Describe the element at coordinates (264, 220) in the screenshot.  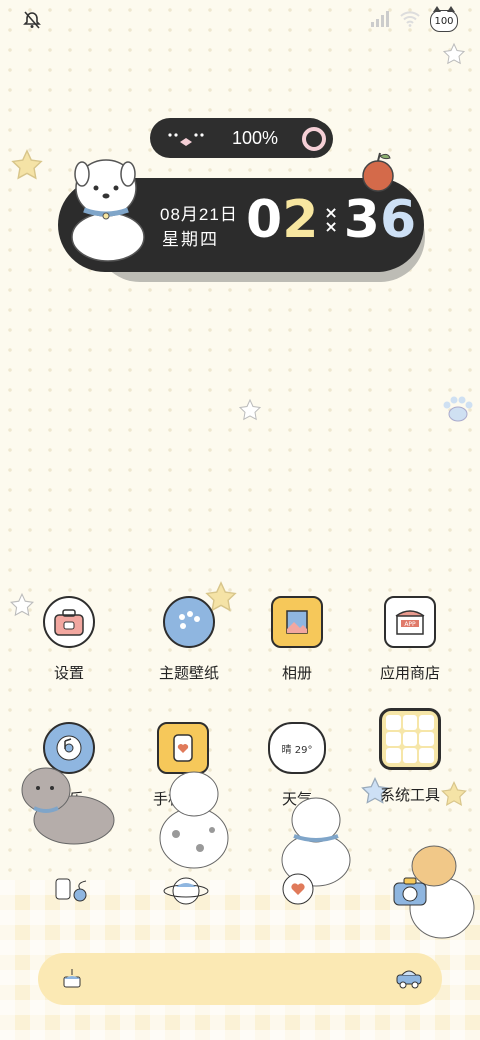
I see `time-hour-digit-1: 0` at that location.